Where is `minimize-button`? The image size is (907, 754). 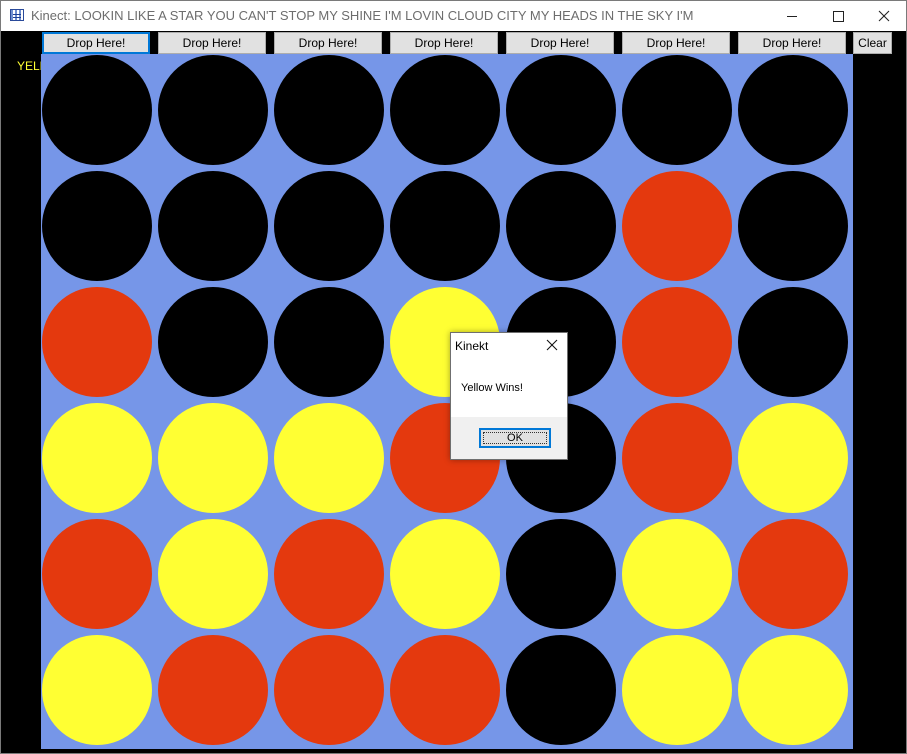 minimize-button is located at coordinates (792, 16).